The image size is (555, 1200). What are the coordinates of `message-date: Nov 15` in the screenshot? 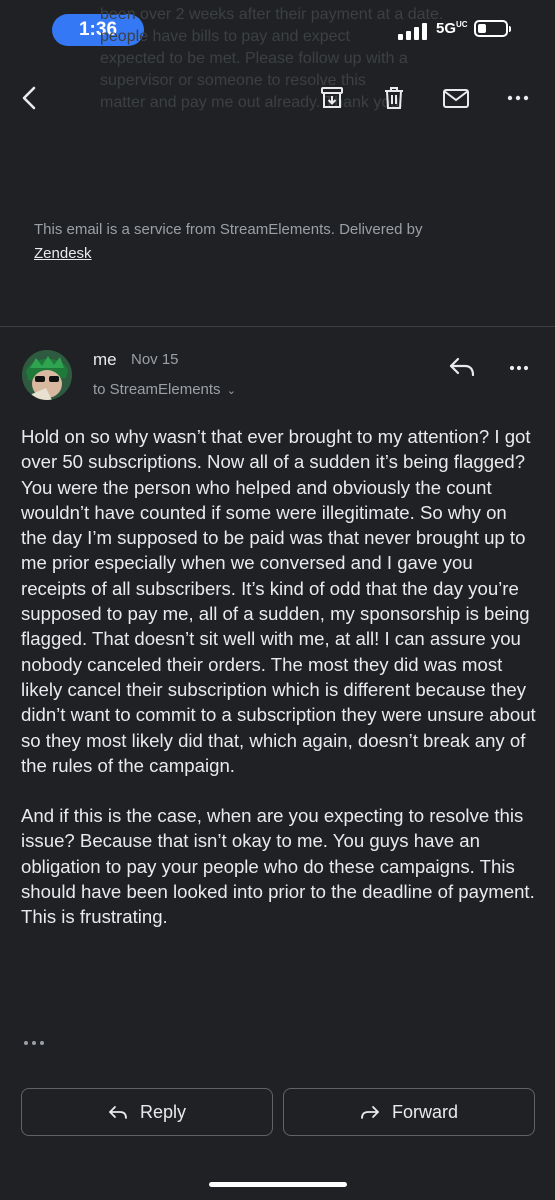 It's located at (155, 359).